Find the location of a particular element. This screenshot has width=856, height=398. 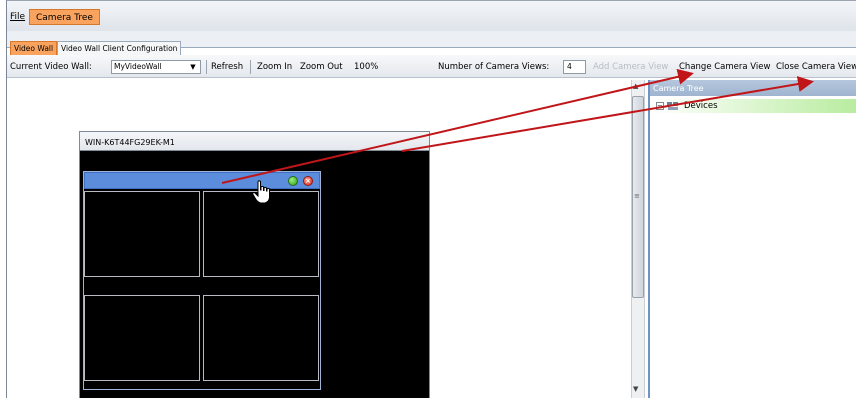

menu-file: File is located at coordinates (17, 17).